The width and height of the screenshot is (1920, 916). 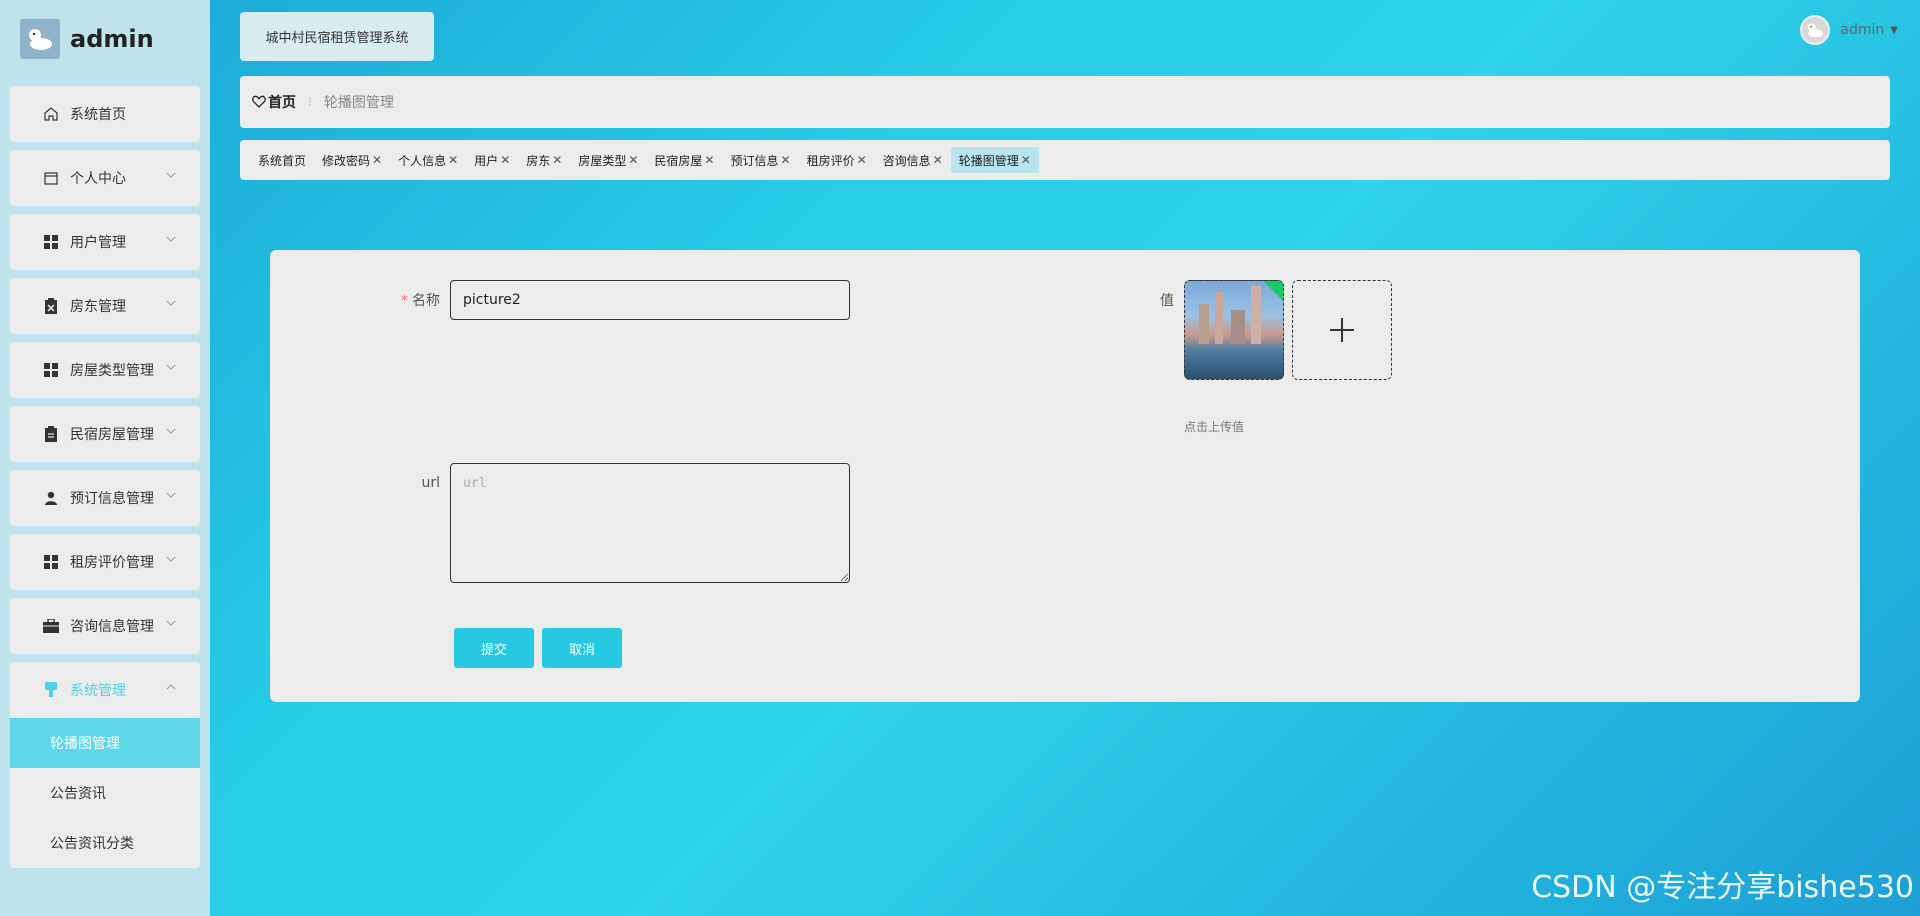 What do you see at coordinates (1894, 30) in the screenshot?
I see `caret-down-icon: ▼` at bounding box center [1894, 30].